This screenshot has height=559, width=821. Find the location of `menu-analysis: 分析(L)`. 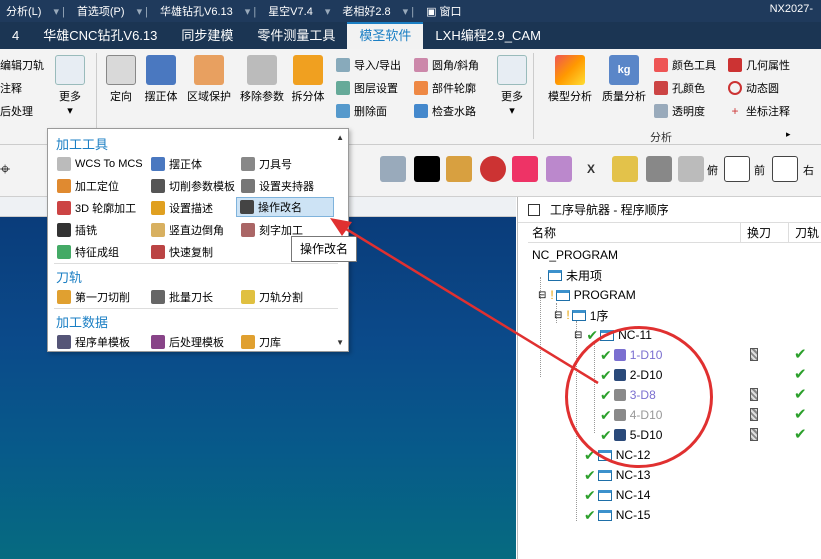

menu-analysis: 分析(L) is located at coordinates (23, 11).